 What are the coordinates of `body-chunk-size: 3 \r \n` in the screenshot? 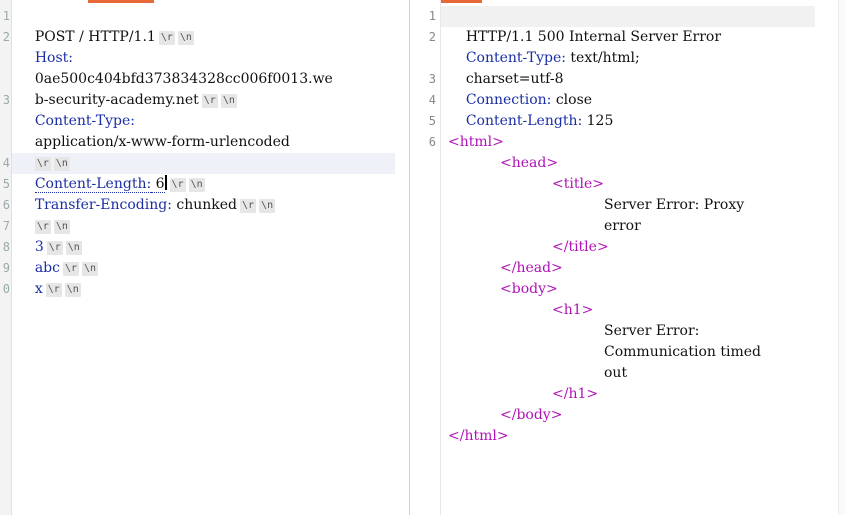 It's located at (49, 235).